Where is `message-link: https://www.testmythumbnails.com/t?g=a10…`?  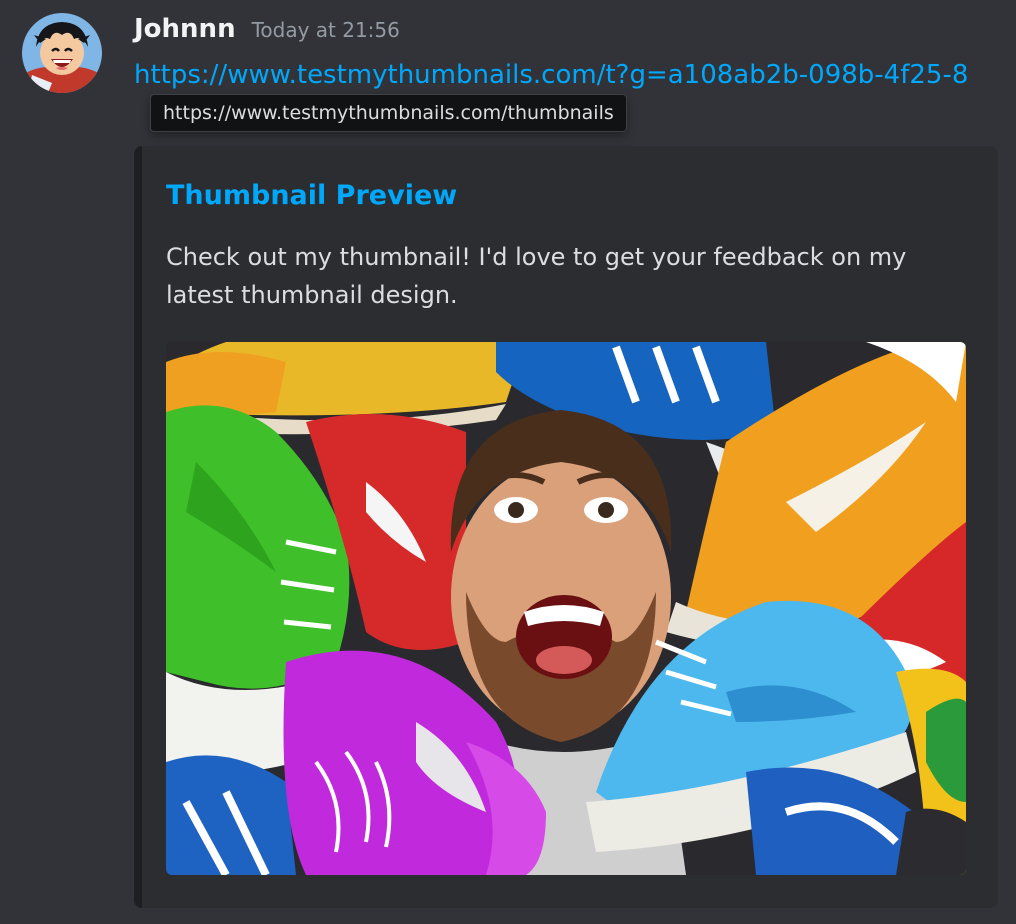 message-link: https://www.testmythumbnails.com/t?g=a10… is located at coordinates (565, 75).